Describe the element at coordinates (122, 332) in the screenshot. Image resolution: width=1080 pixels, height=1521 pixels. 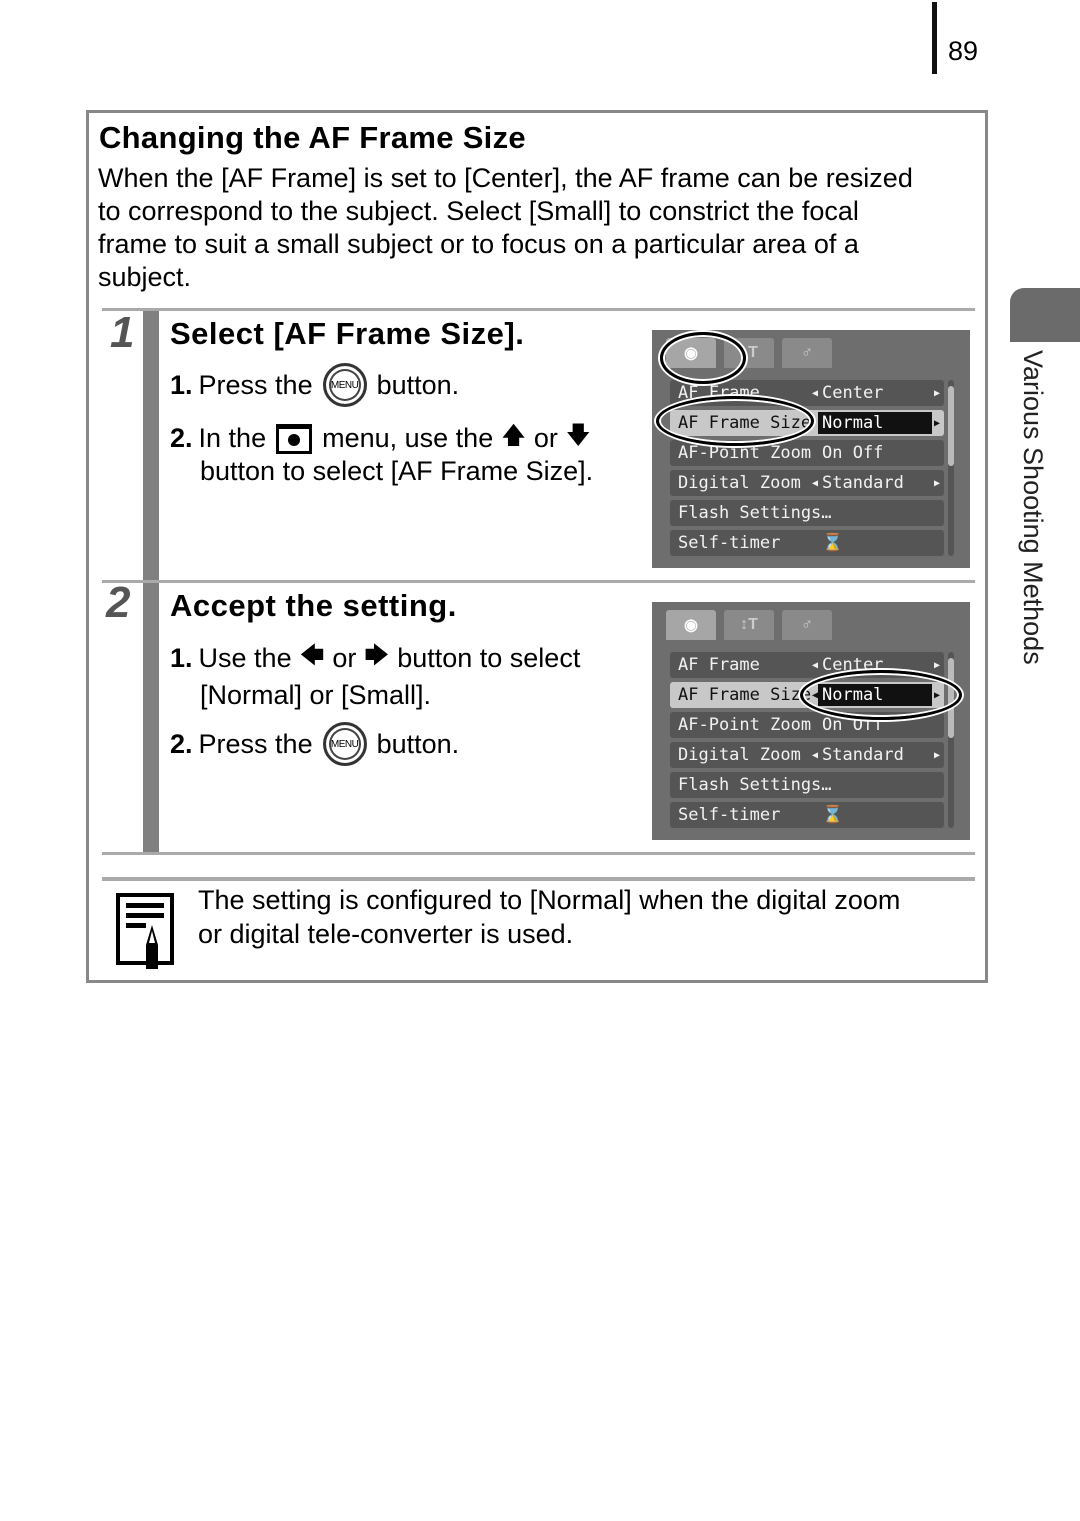
I see `step-number: 1` at that location.